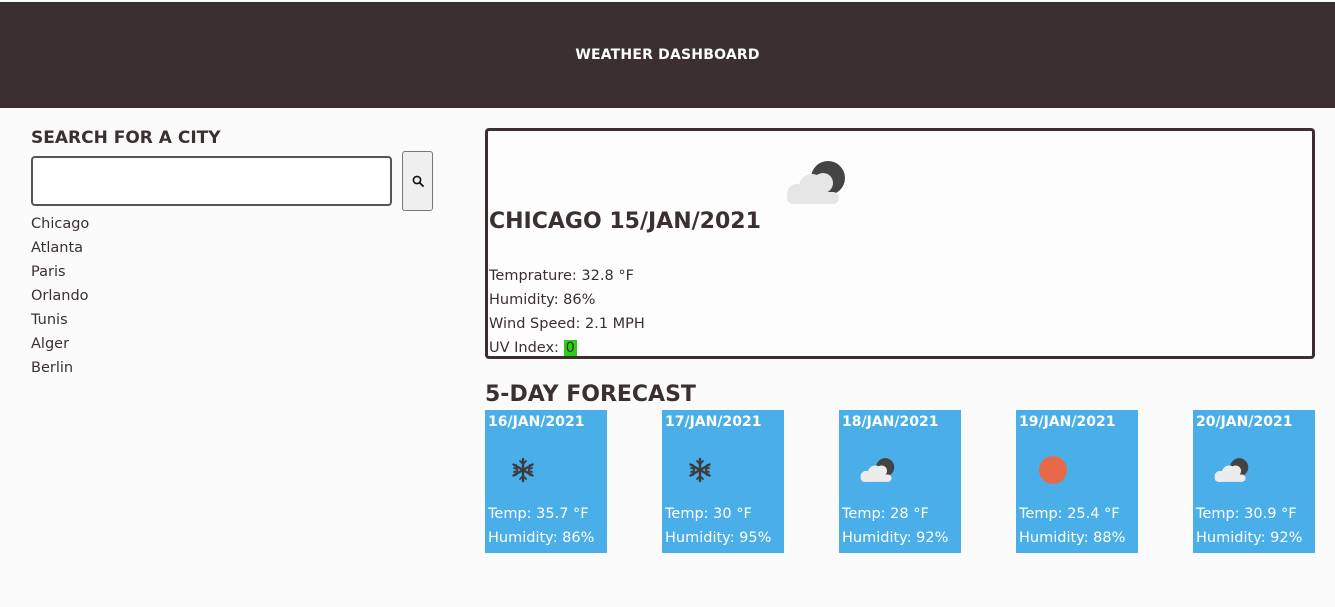  What do you see at coordinates (1072, 538) in the screenshot?
I see `forecast-humidity: Humidity: 88%` at bounding box center [1072, 538].